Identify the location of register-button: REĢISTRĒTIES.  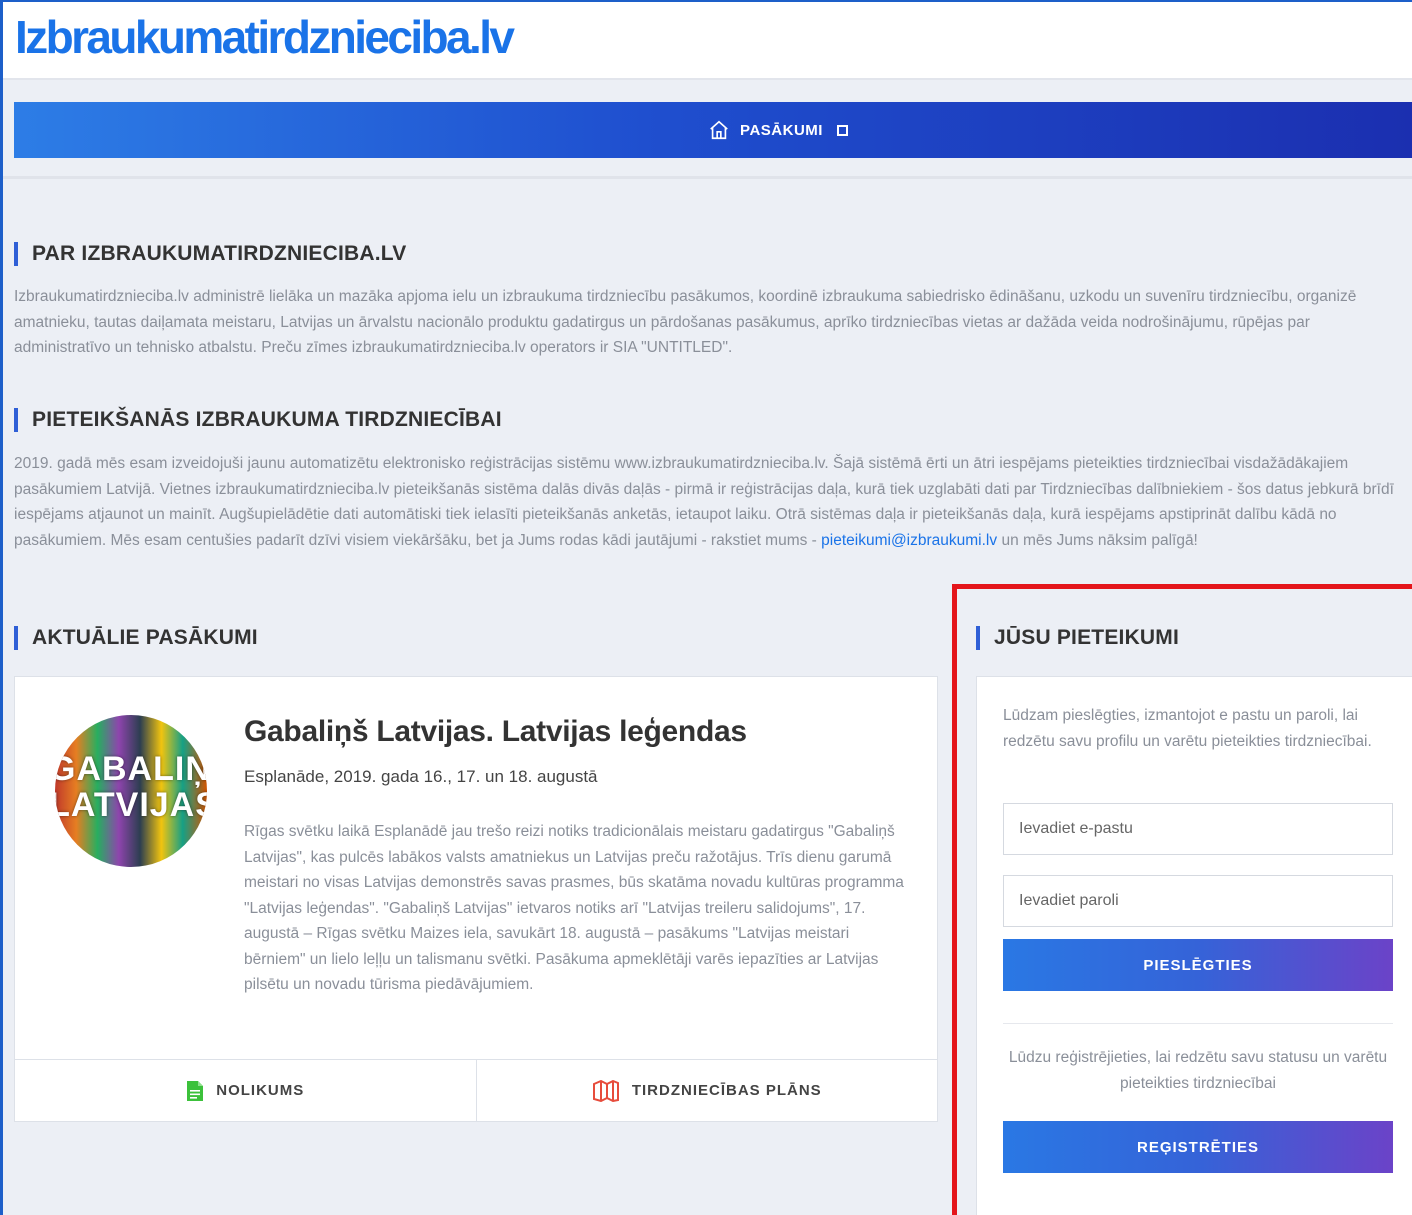
(1198, 1147).